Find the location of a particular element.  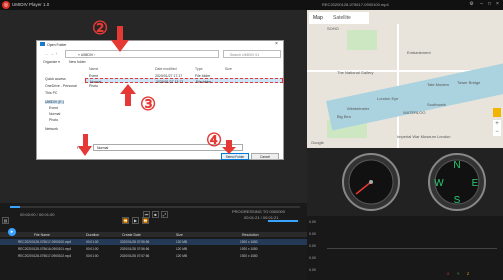

progress-bar is located at coordinates (155, 207).